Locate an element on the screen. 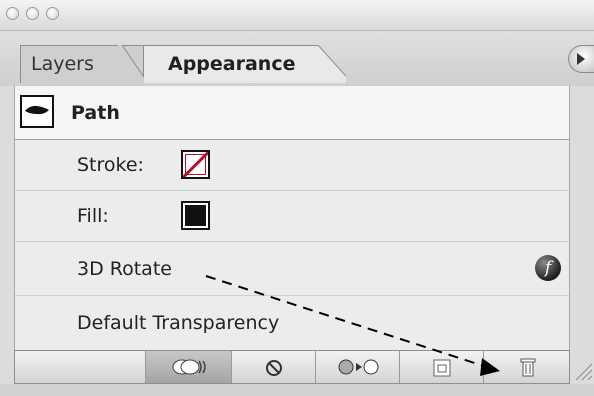 The width and height of the screenshot is (594, 396). triangle-right-icon is located at coordinates (581, 59).